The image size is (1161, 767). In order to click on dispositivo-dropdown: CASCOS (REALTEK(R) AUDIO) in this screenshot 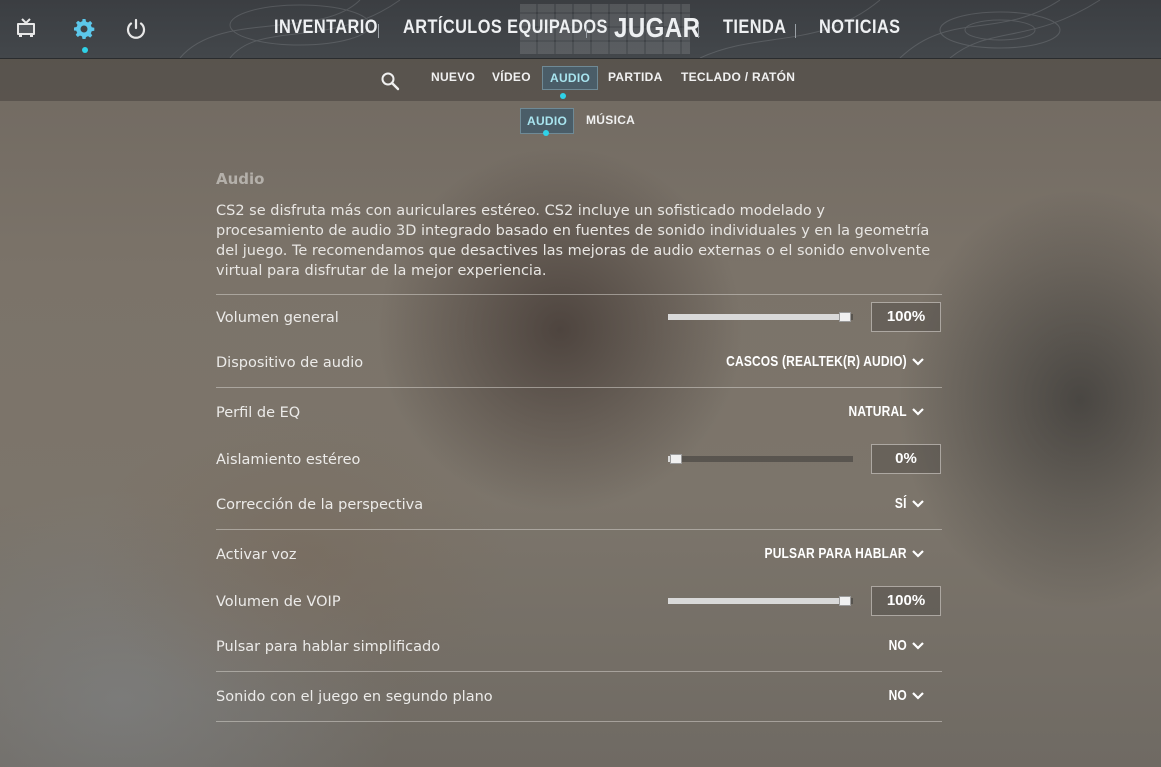, I will do `click(803, 361)`.